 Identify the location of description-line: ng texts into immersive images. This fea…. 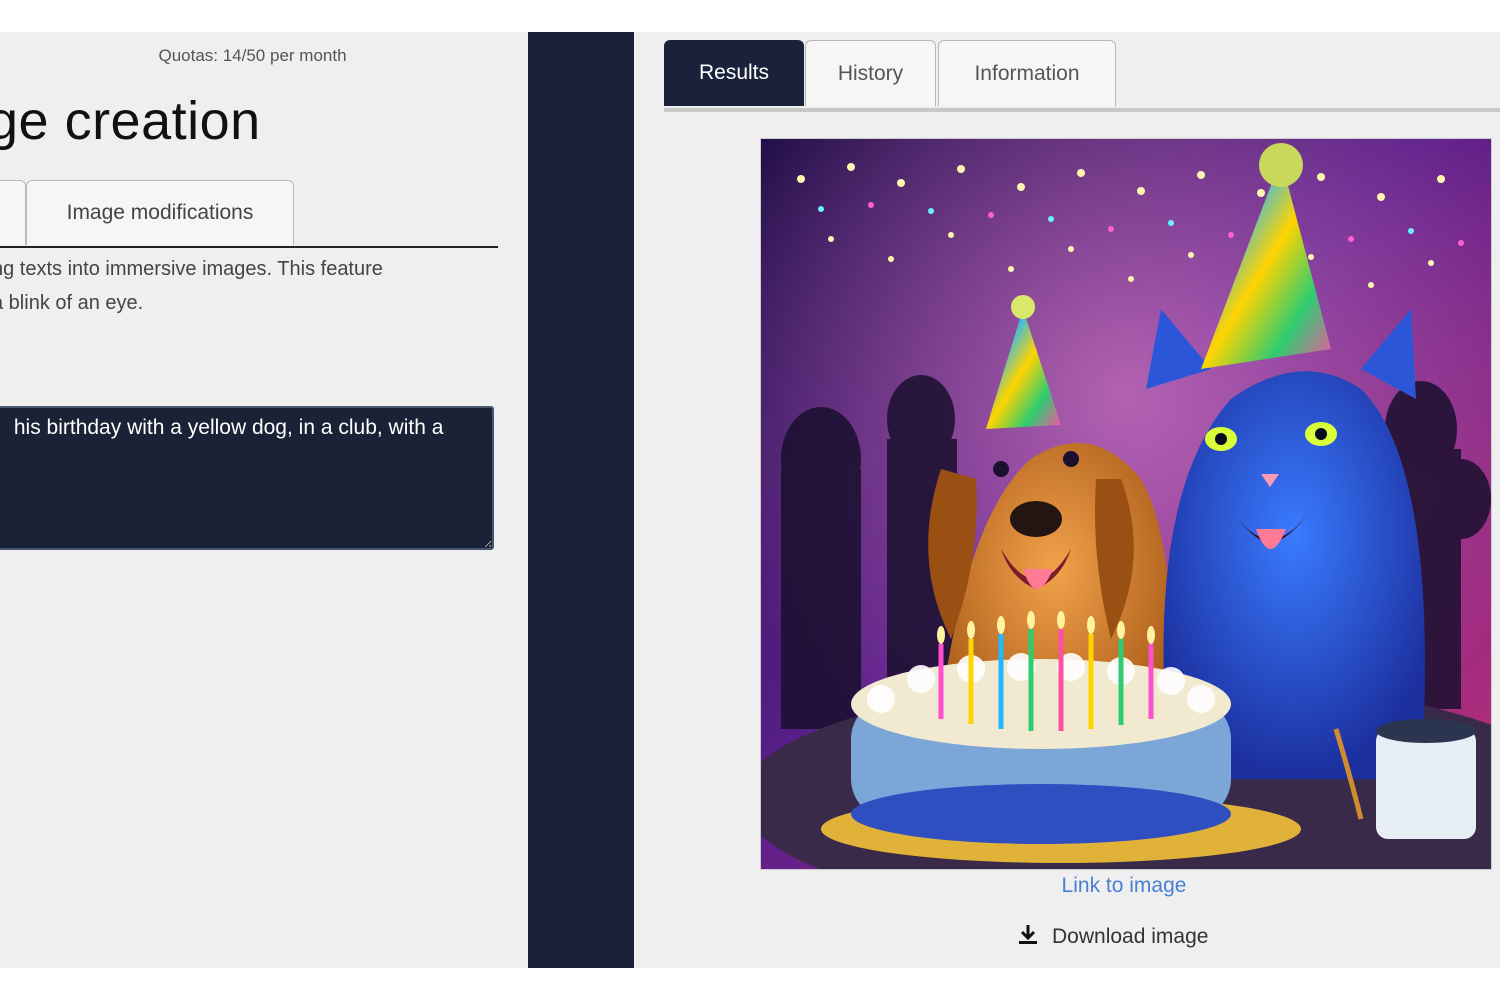
(191, 269).